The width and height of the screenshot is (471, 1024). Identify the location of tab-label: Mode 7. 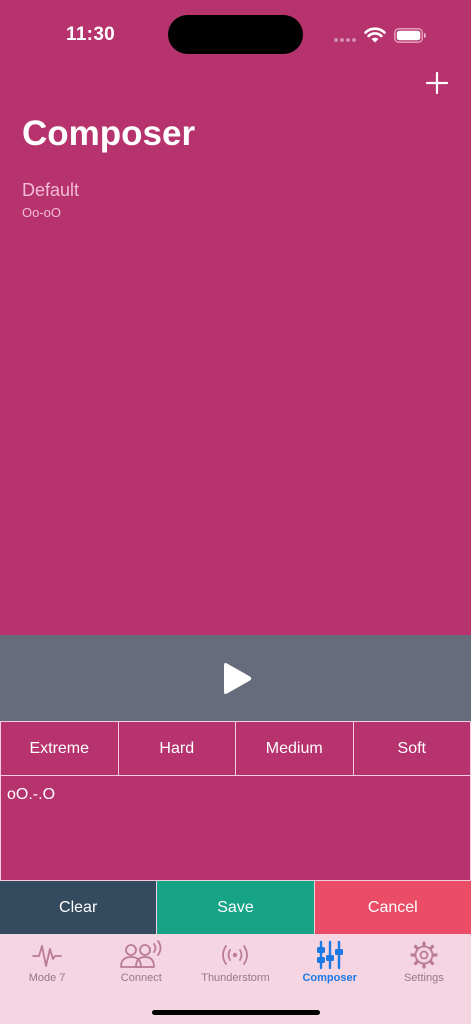
(47, 978).